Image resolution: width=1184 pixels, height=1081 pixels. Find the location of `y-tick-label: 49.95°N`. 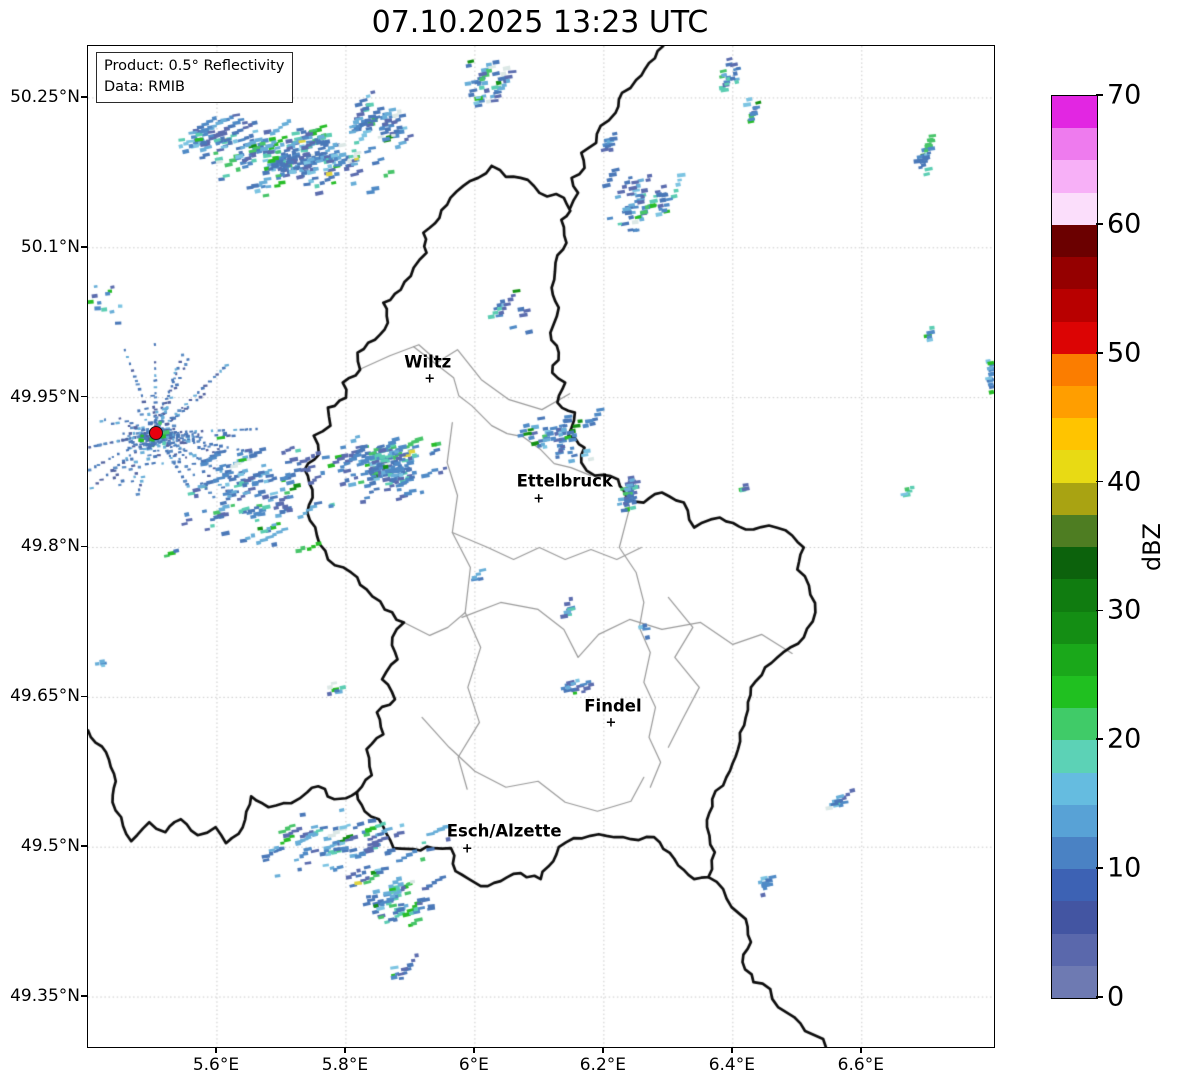

y-tick-label: 49.95°N is located at coordinates (45, 396).